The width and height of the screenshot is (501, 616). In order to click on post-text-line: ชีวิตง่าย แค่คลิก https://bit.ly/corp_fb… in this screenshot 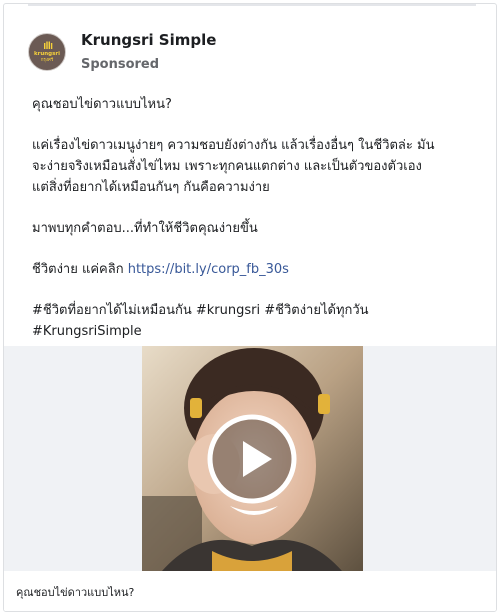, I will do `click(257, 269)`.